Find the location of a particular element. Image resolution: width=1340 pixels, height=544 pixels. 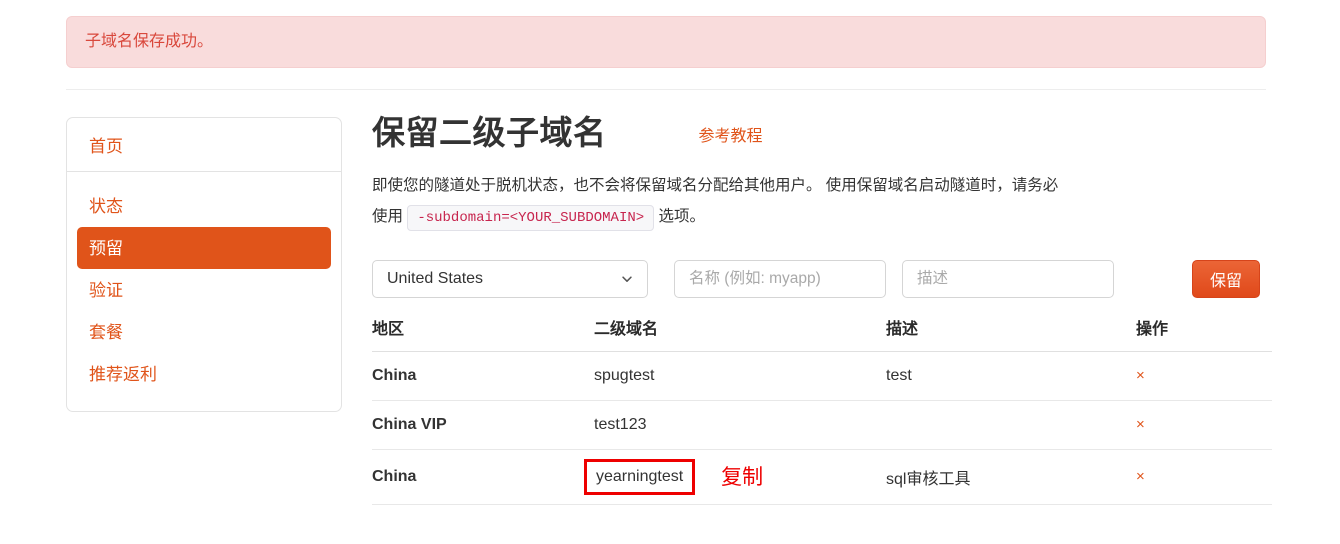

column-header-action: 操作 is located at coordinates (1204, 334).